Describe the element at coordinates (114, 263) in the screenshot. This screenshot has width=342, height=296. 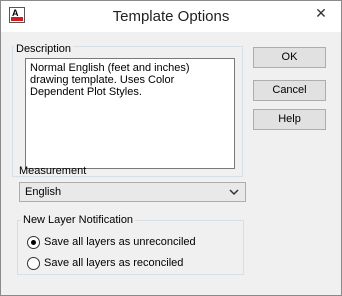
I see `radio-label-reconciled: Save all layers as reconciled` at that location.